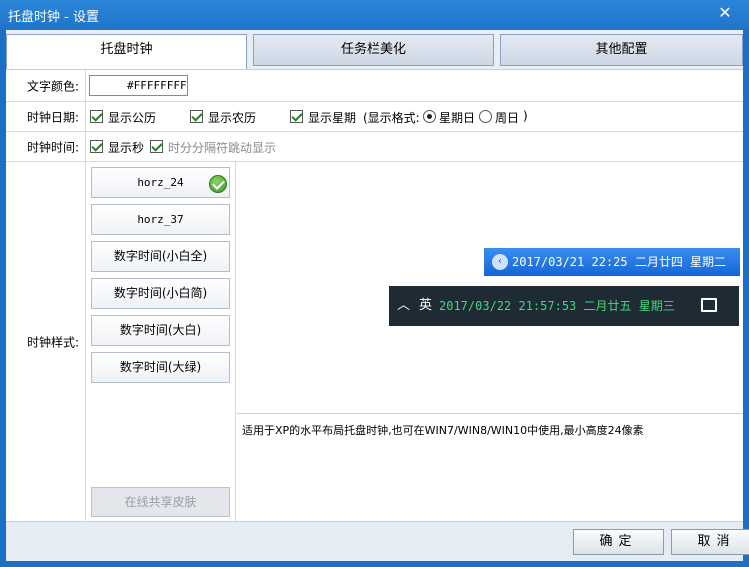 The image size is (749, 567). I want to click on text-color-row: 文字颜色: #FFFFFFFF, so click(374, 86).